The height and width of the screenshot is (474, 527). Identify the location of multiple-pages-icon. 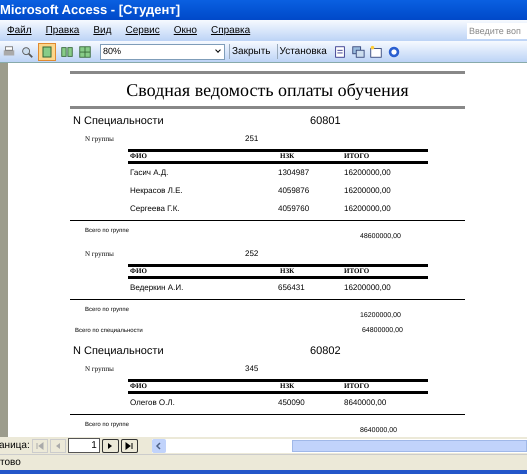
(85, 51).